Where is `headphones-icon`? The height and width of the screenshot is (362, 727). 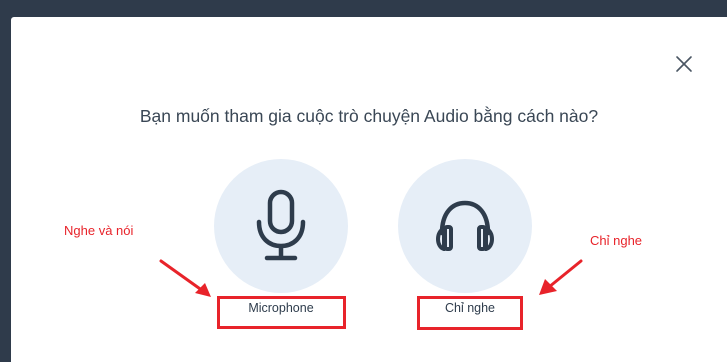
headphones-icon is located at coordinates (465, 225).